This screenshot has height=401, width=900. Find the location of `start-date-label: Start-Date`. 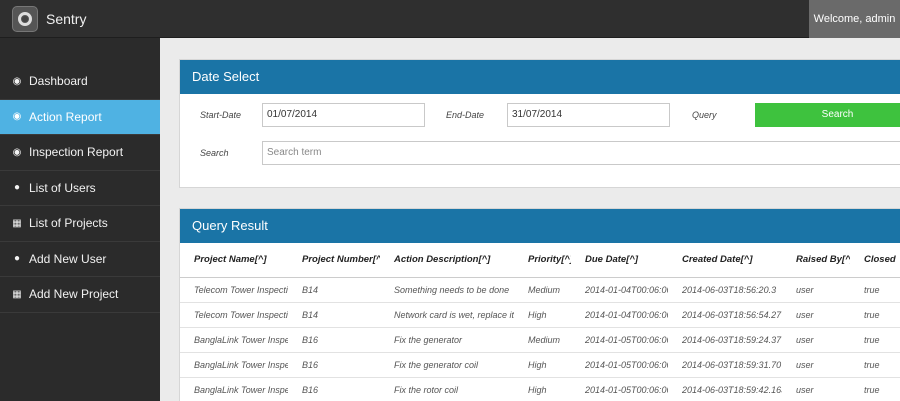

start-date-label: Start-Date is located at coordinates (221, 115).